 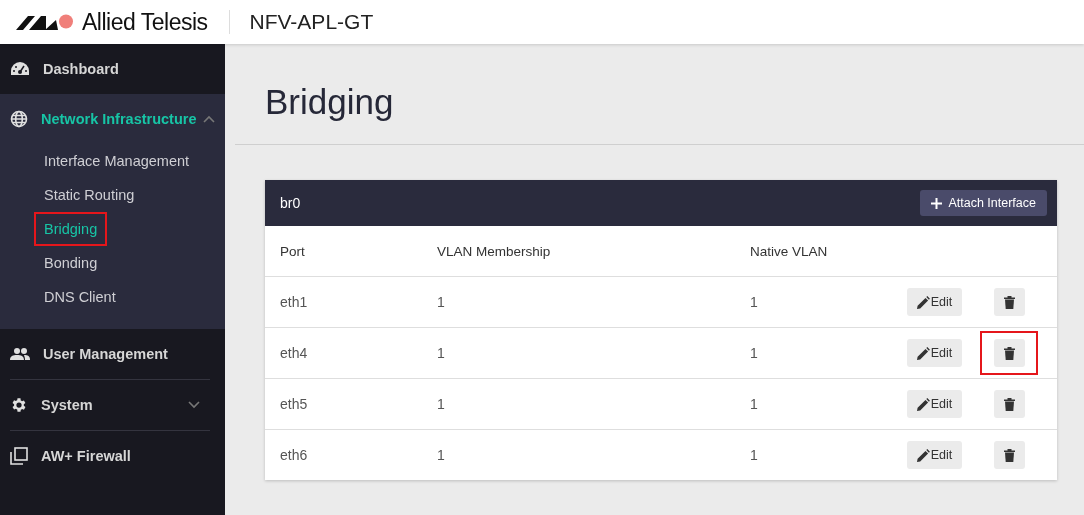 What do you see at coordinates (293, 251) in the screenshot?
I see `column-header: Port` at bounding box center [293, 251].